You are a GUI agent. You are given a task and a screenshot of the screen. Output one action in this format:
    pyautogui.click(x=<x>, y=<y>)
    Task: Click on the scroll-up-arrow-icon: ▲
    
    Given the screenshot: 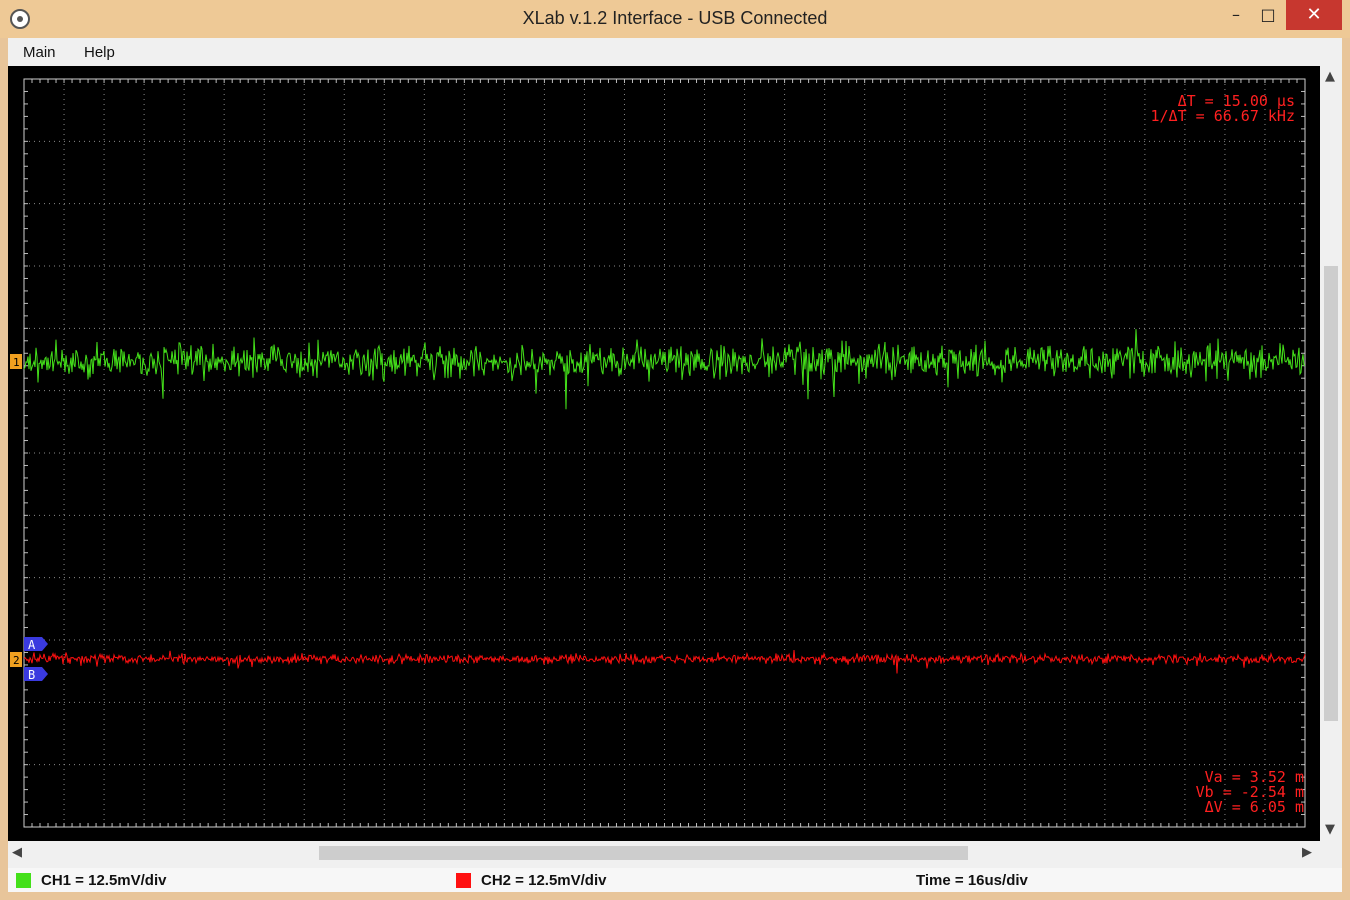 What is the action you would take?
    pyautogui.click(x=1330, y=76)
    